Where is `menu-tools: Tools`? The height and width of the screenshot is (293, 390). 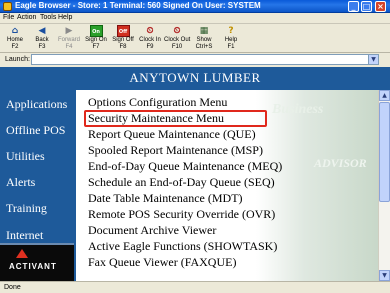 menu-tools: Tools is located at coordinates (48, 17).